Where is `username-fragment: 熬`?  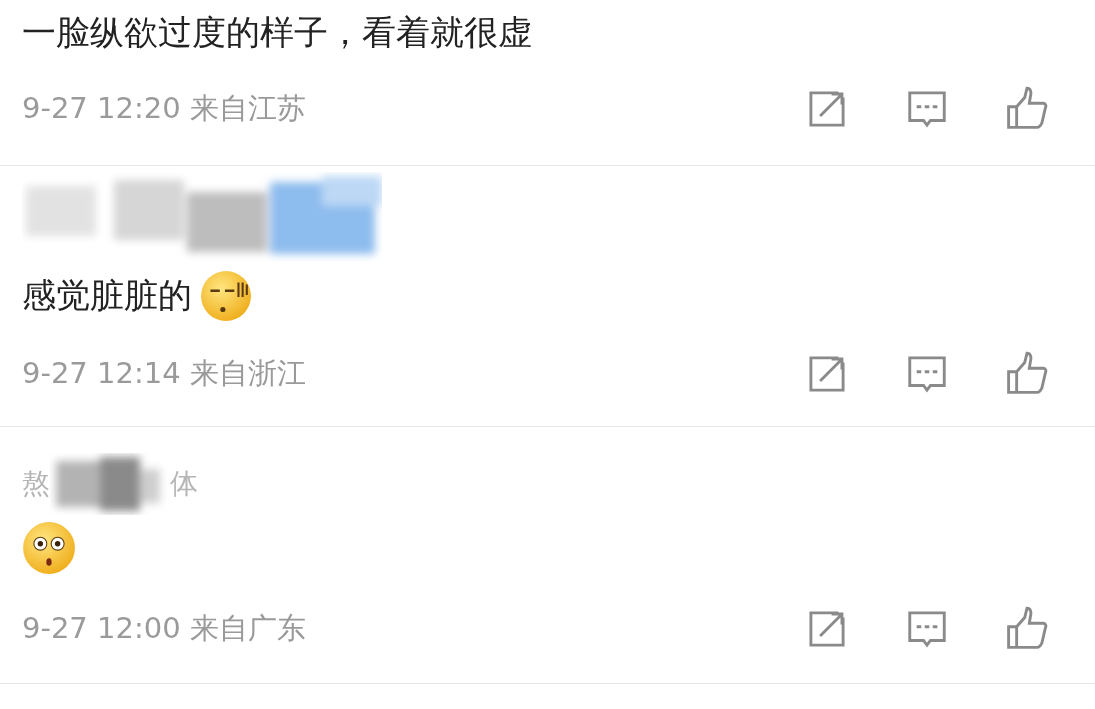 username-fragment: 熬 is located at coordinates (36, 483).